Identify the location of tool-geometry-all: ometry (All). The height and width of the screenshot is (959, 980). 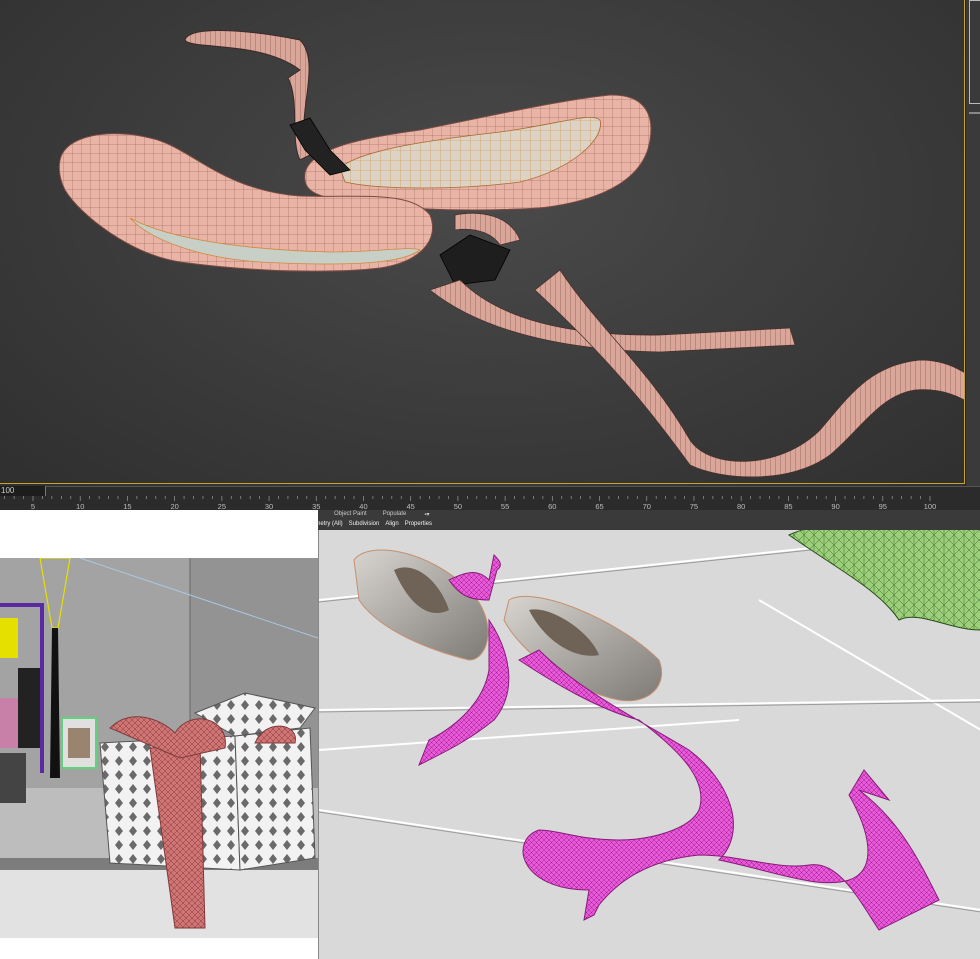
(327, 525).